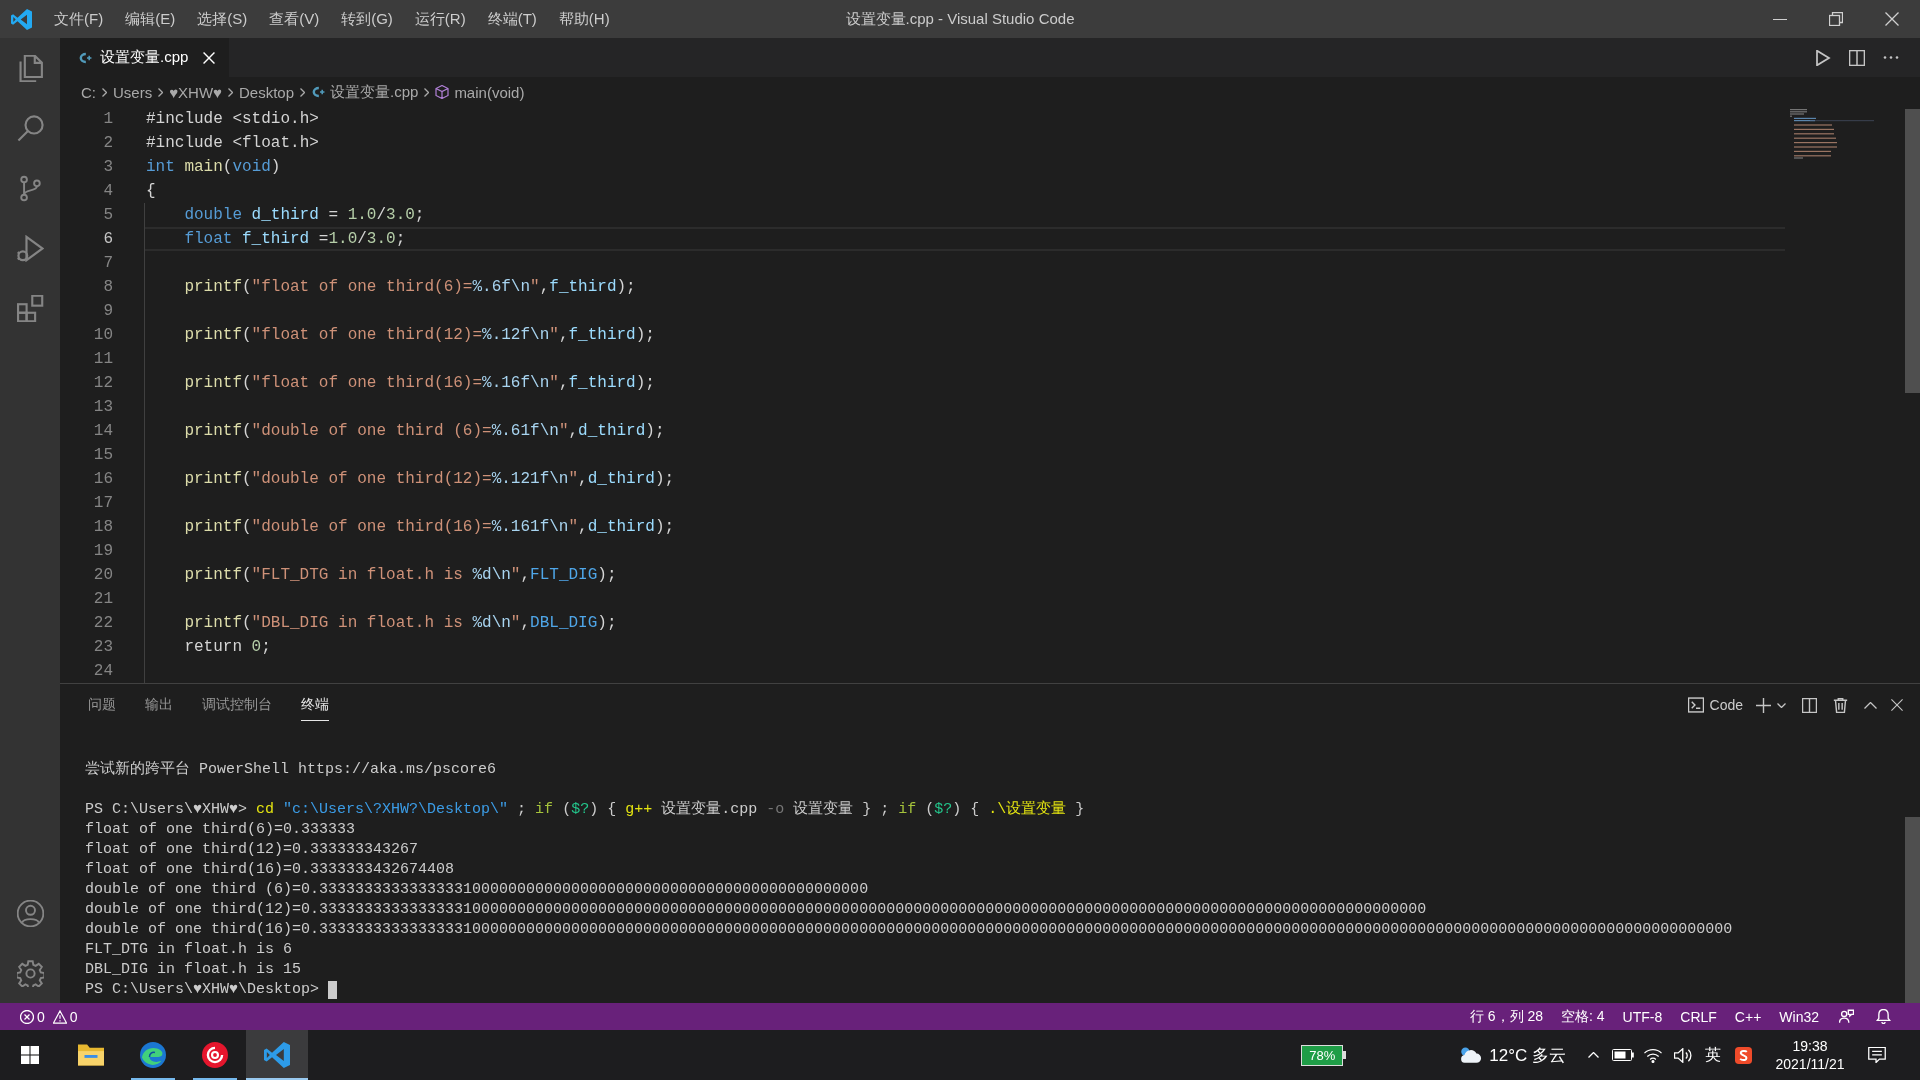 The width and height of the screenshot is (1920, 1080). What do you see at coordinates (102, 705) in the screenshot?
I see `panel-tab: 问题` at bounding box center [102, 705].